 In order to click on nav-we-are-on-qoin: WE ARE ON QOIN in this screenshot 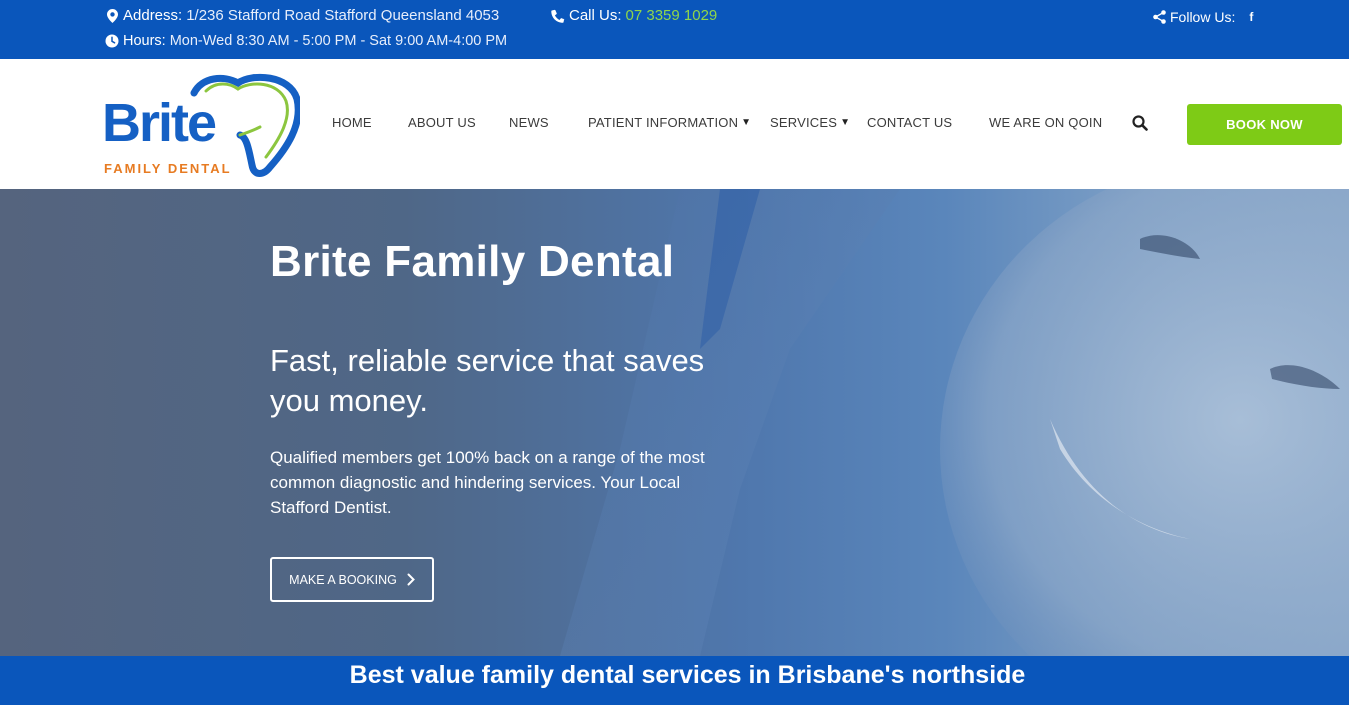, I will do `click(1045, 122)`.